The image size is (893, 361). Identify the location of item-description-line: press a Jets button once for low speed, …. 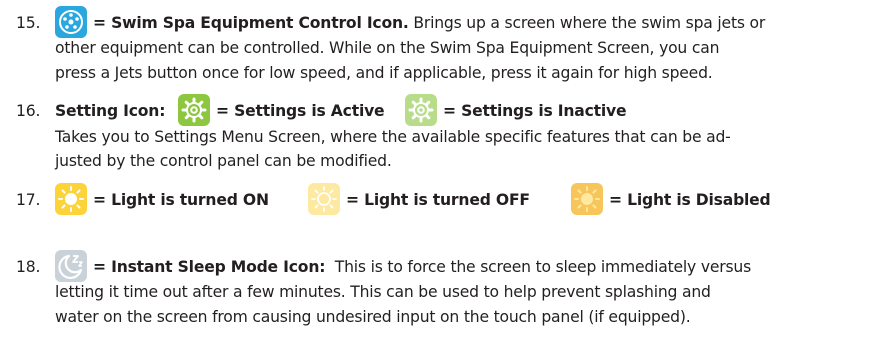
(384, 73).